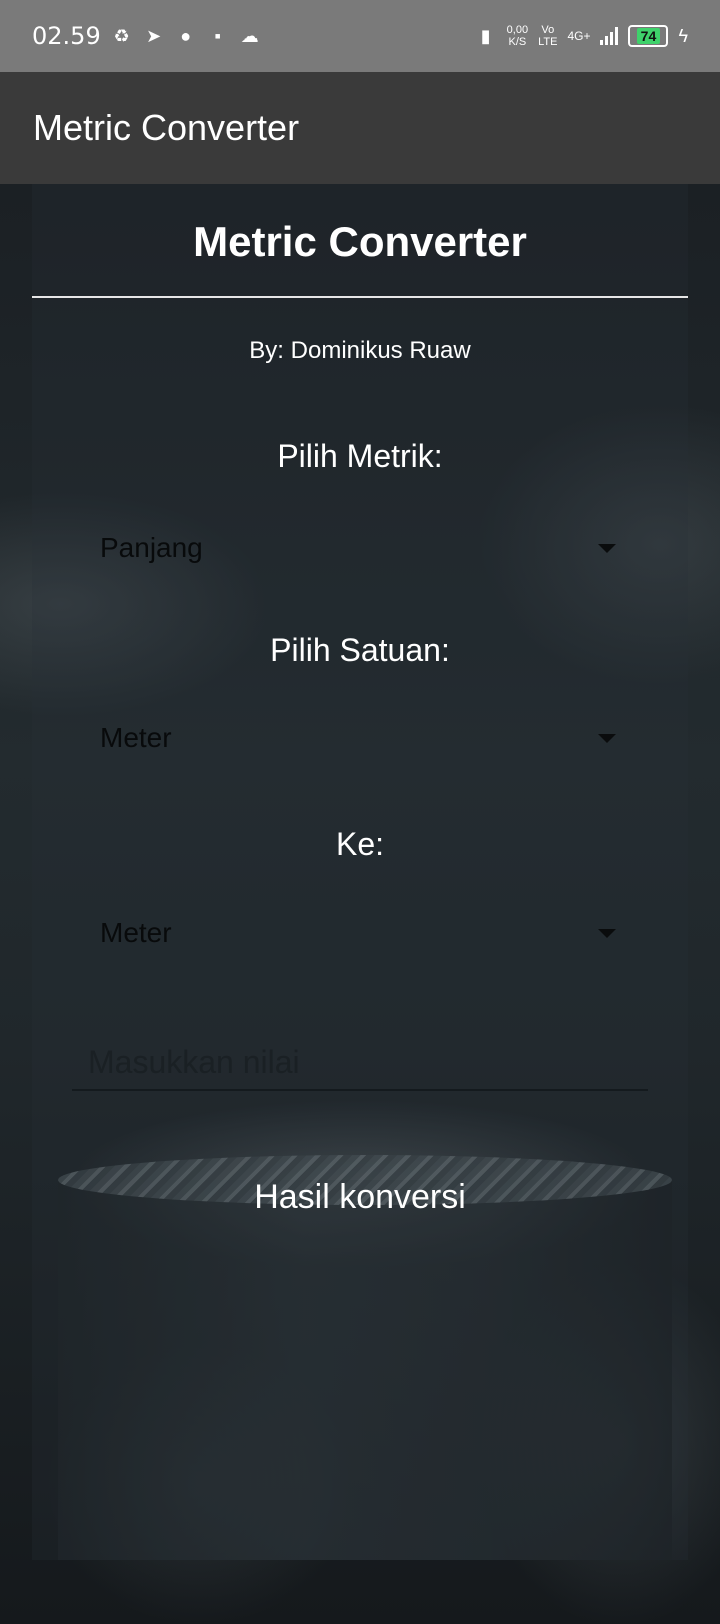  Describe the element at coordinates (360, 548) in the screenshot. I see `metric-dropdown: Panjang` at that location.